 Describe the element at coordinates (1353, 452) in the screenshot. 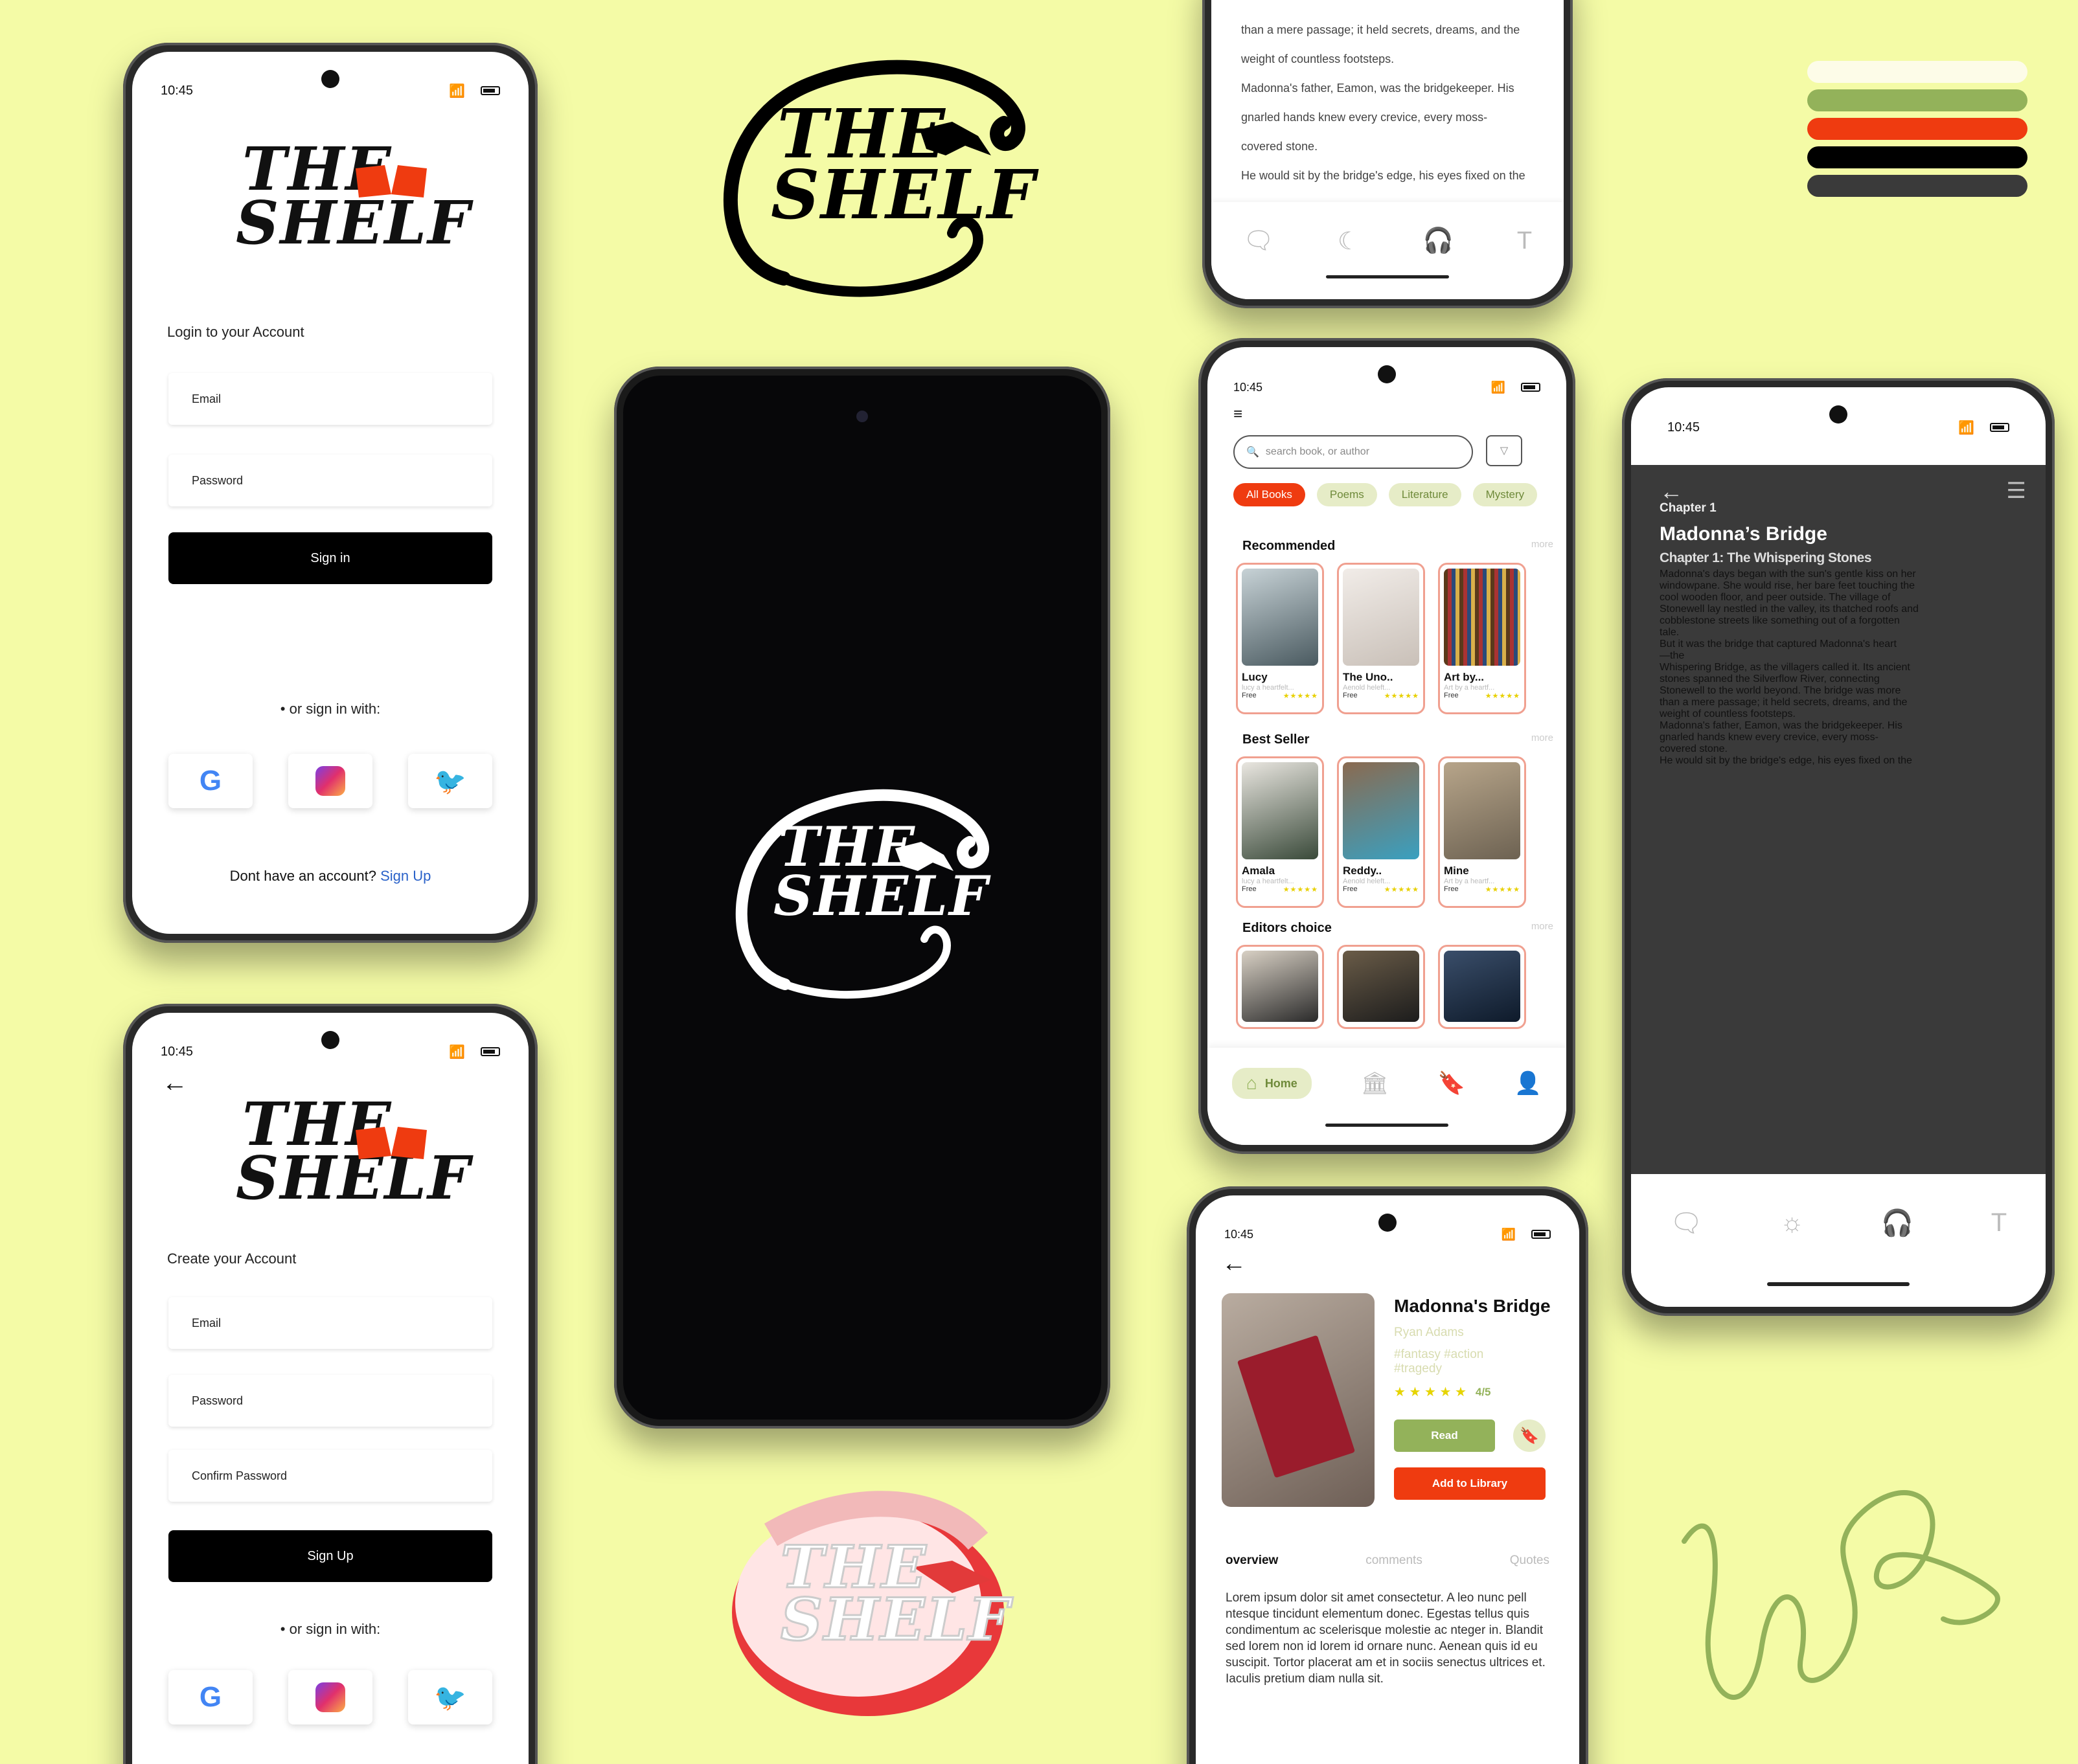

I see `search-input: 🔍 search book, or author` at that location.